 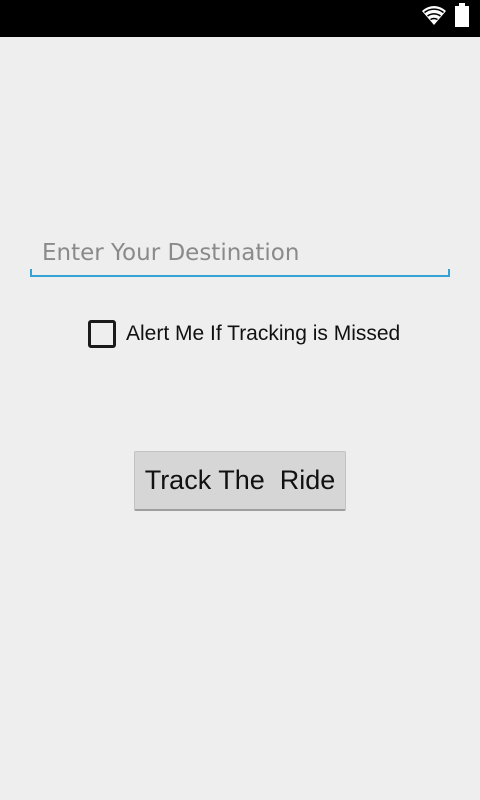 I want to click on alert-checkbox-label: Alert Me If Tracking is Missed, so click(x=263, y=333).